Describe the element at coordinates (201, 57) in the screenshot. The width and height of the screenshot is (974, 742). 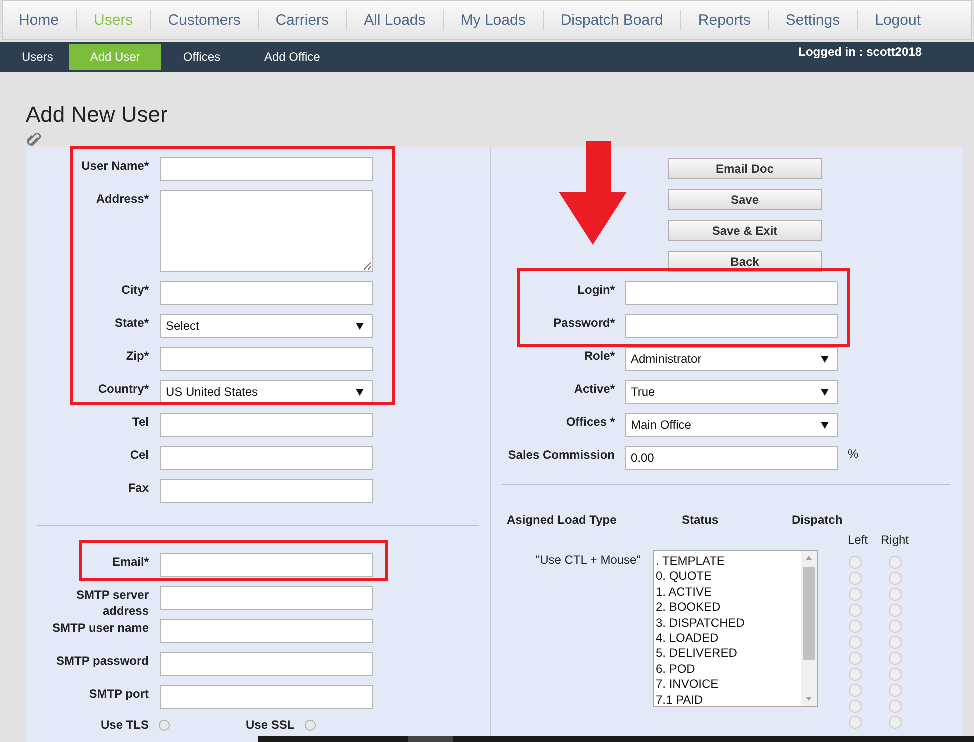
I see `sub-nav-tab: Offices` at that location.